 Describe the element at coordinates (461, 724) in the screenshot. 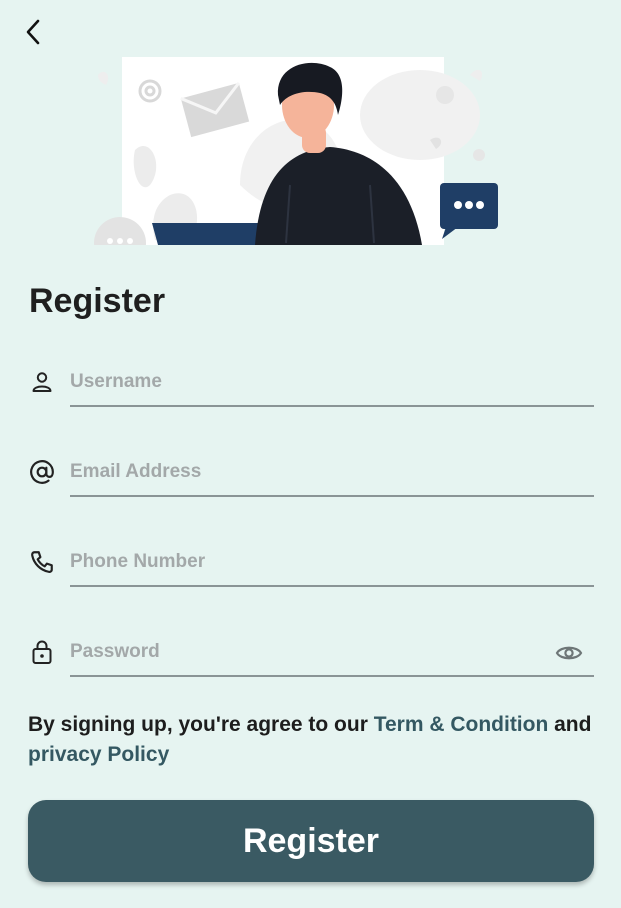

I see `terms-link: Term & Condition` at that location.